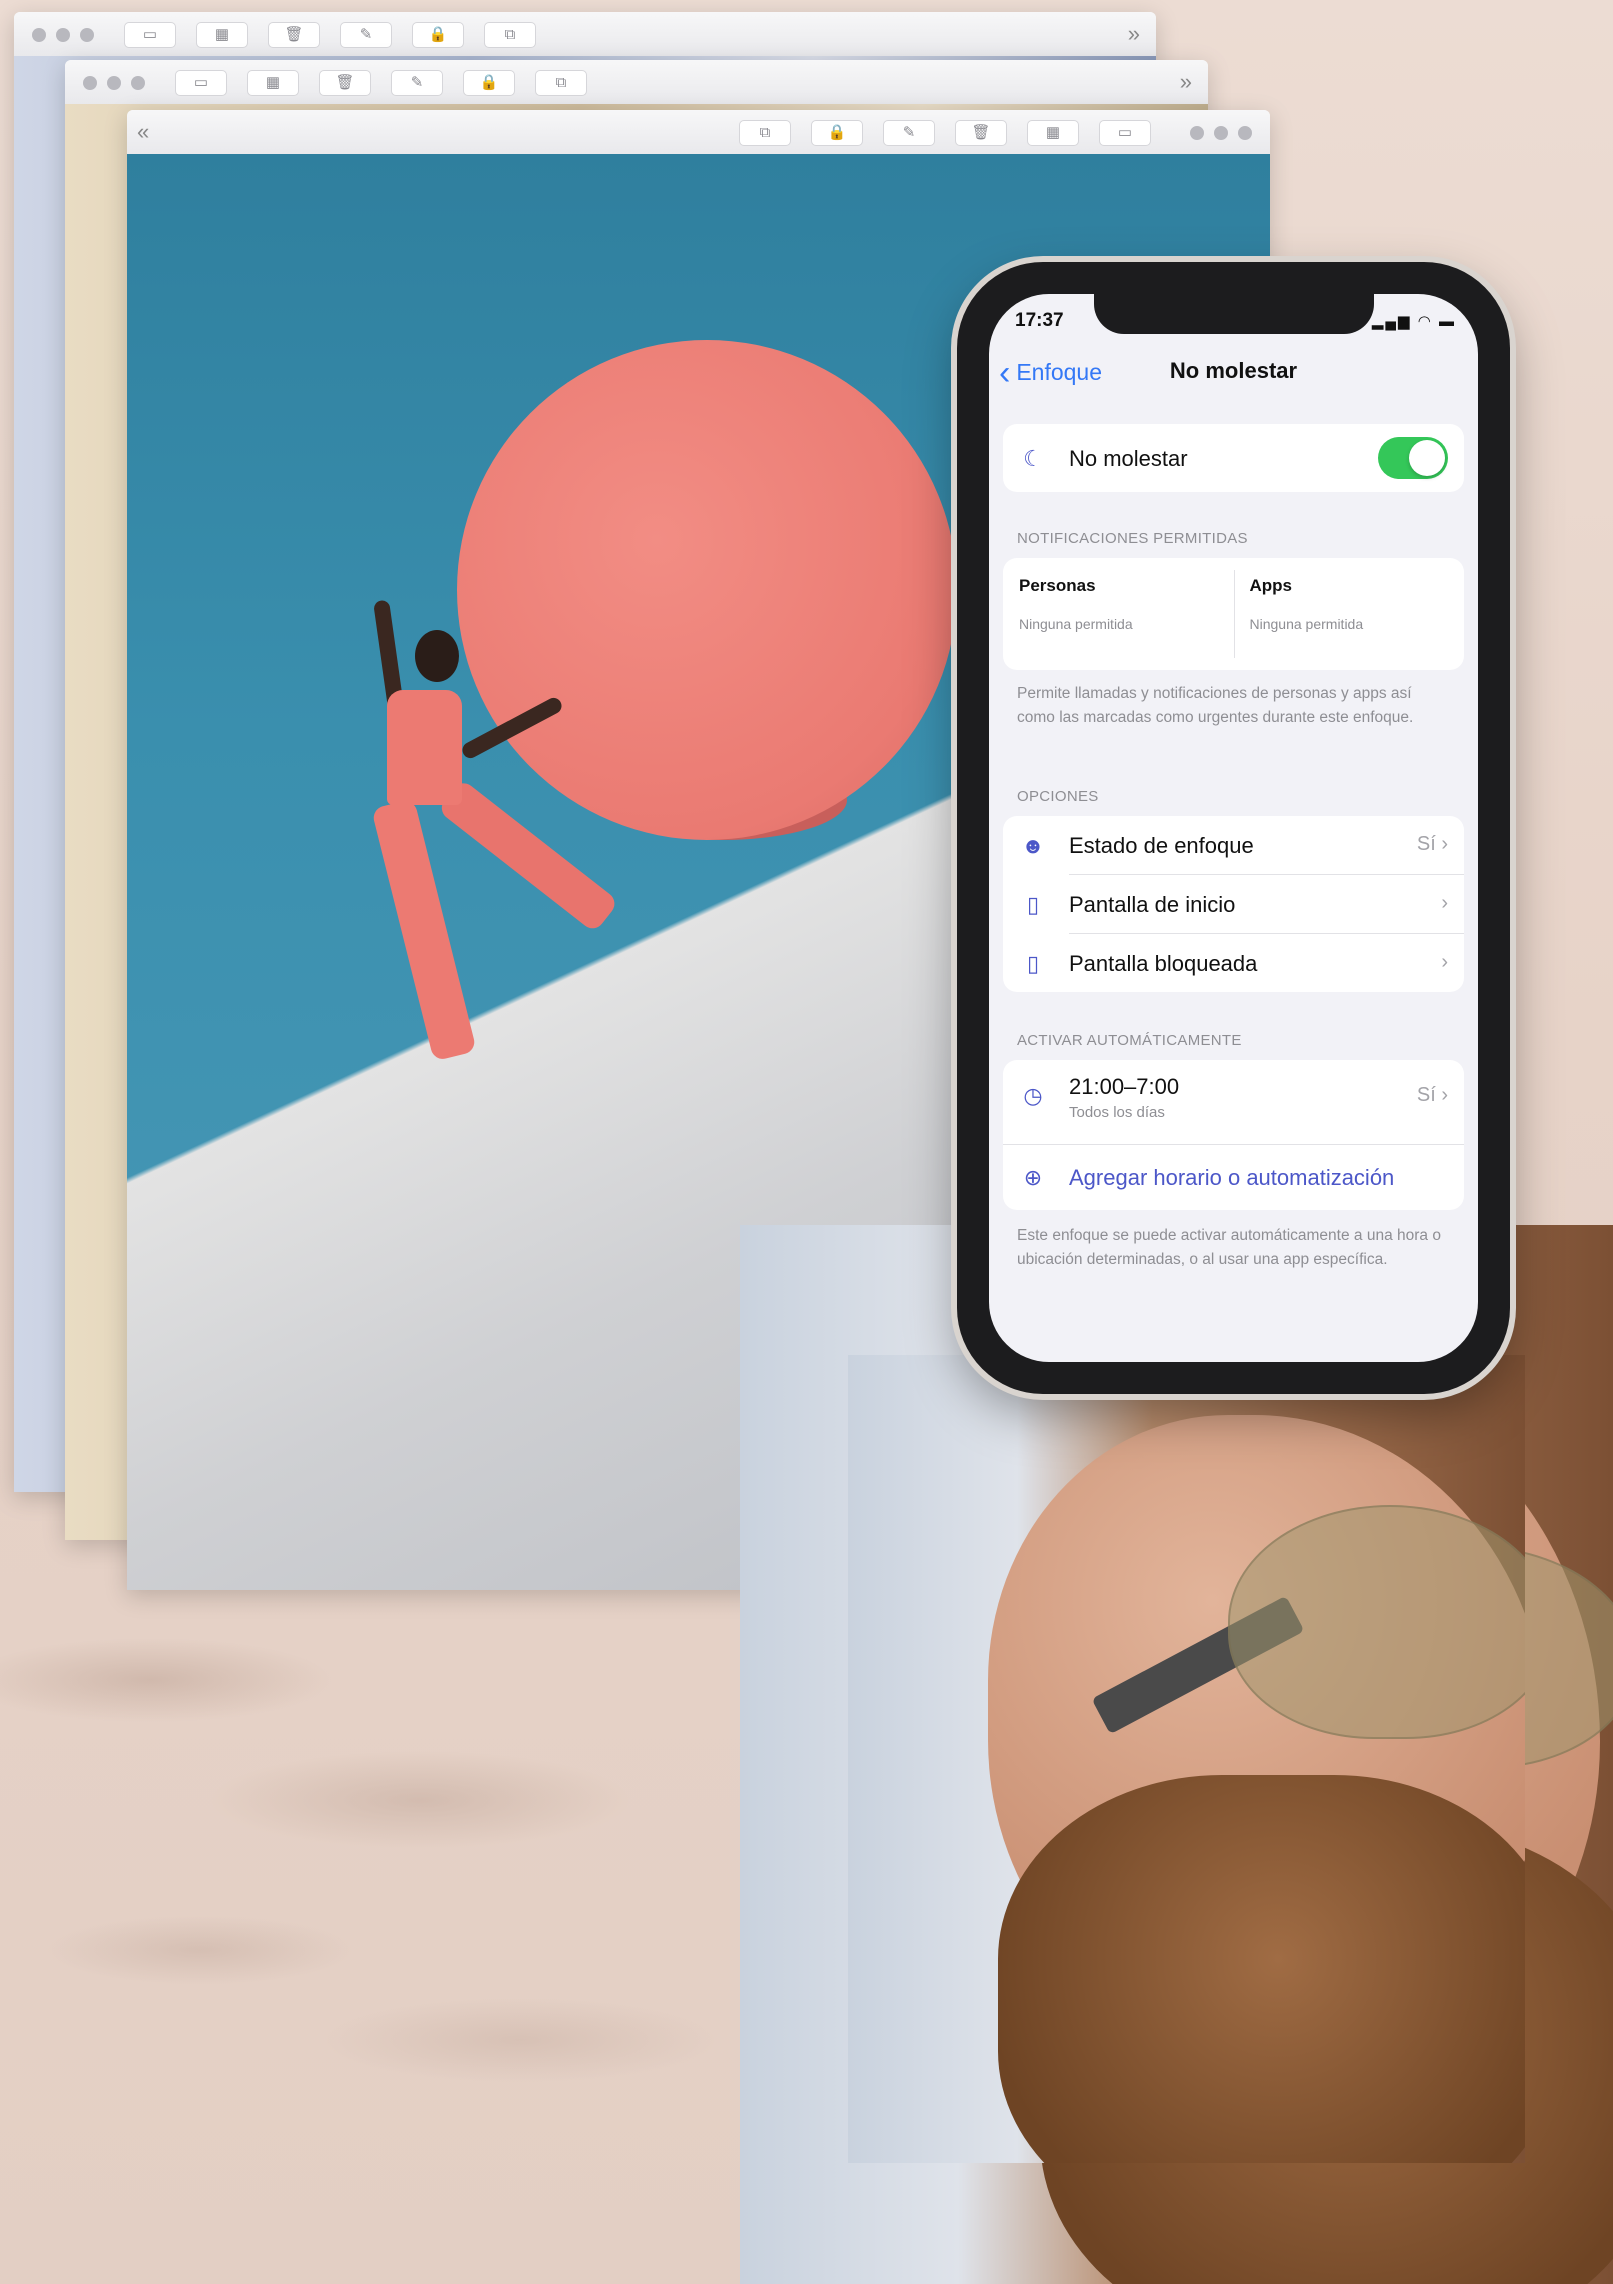 This screenshot has width=1613, height=2284. What do you see at coordinates (1233, 370) in the screenshot?
I see `page-title: No molestar` at bounding box center [1233, 370].